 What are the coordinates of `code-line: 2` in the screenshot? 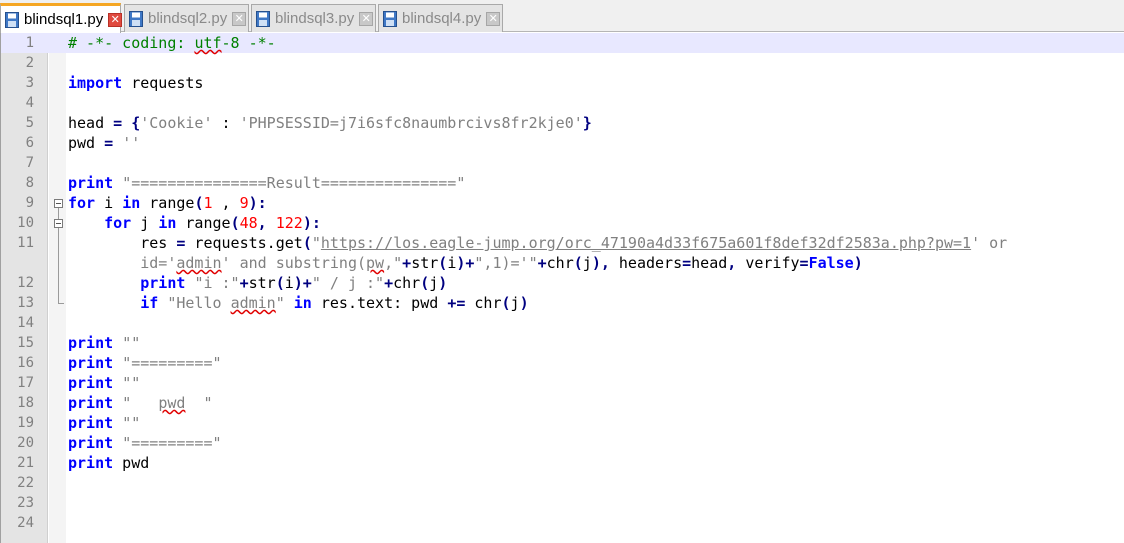 It's located at (562, 63).